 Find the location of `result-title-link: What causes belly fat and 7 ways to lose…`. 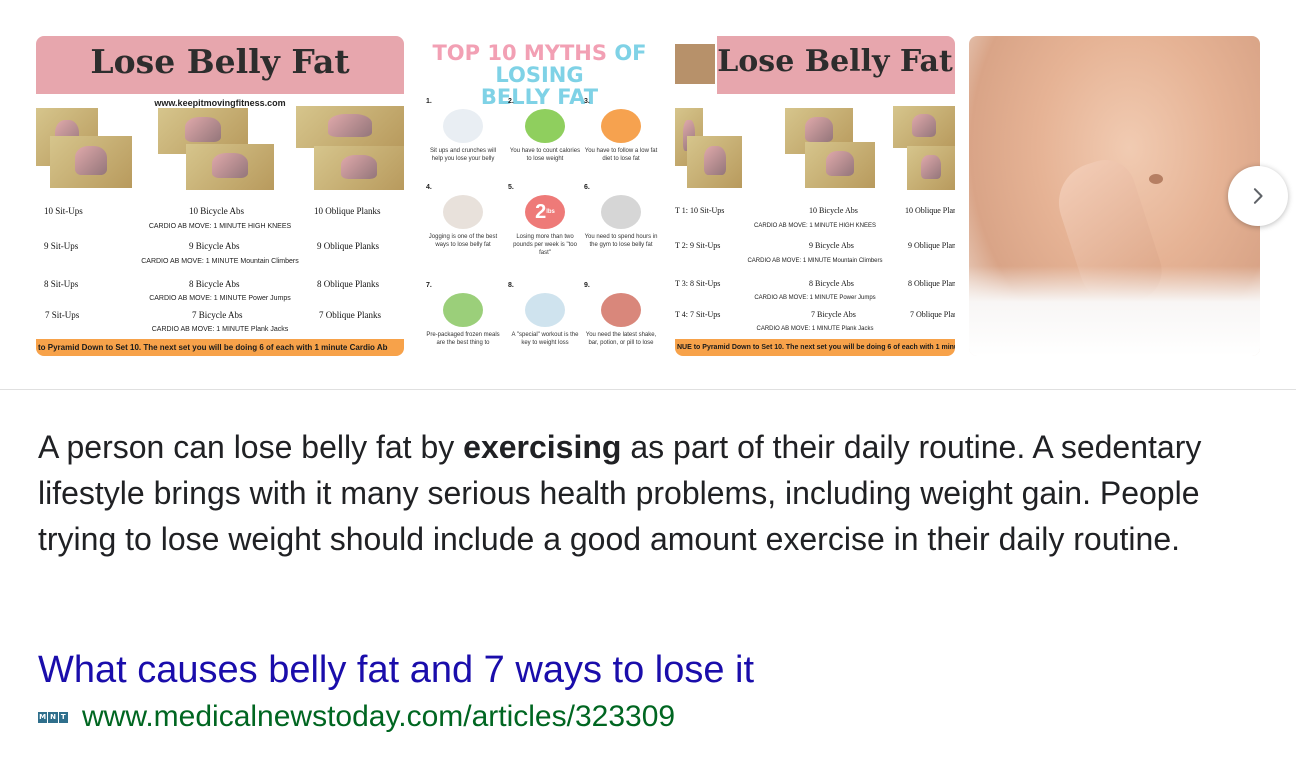

result-title-link: What causes belly fat and 7 ways to lose… is located at coordinates (396, 670).